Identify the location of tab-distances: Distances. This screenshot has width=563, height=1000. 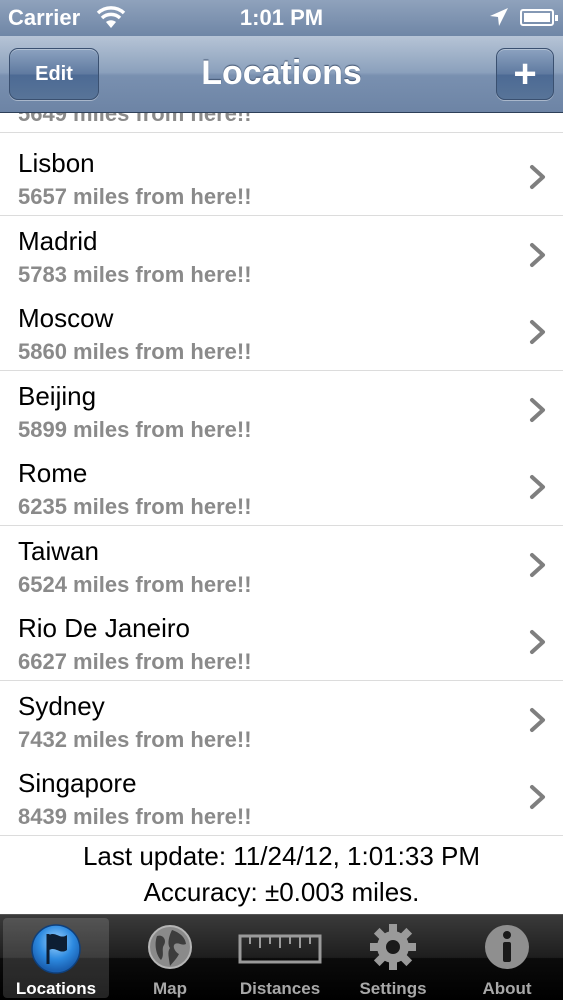
(280, 958).